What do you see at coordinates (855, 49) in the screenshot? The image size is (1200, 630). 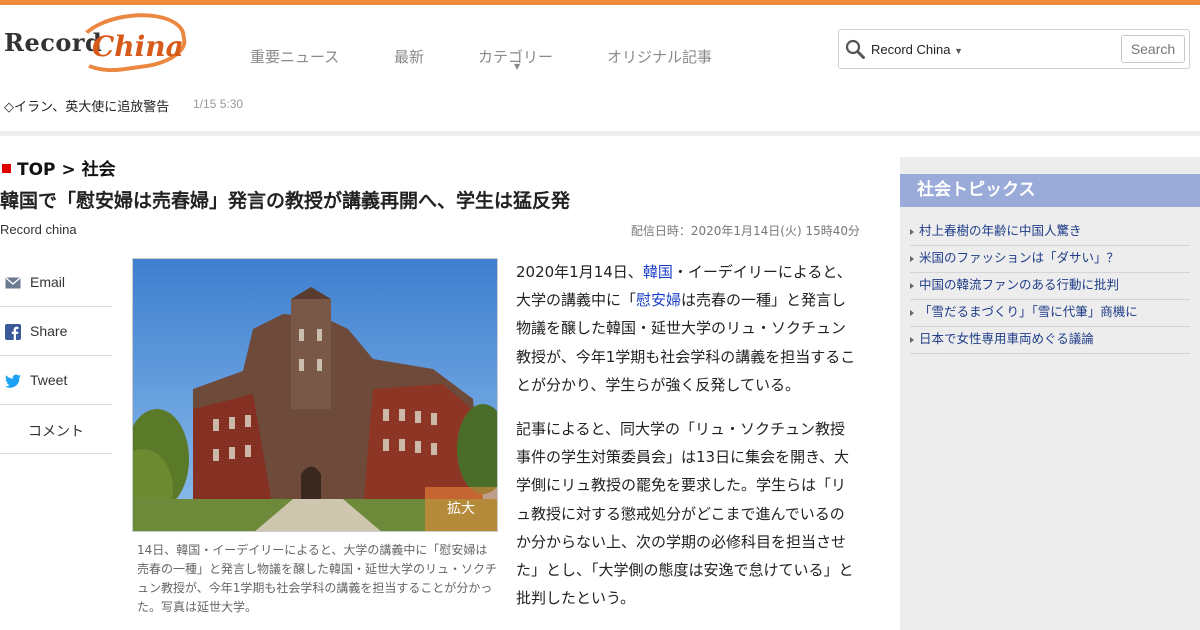 I see `search-icon` at bounding box center [855, 49].